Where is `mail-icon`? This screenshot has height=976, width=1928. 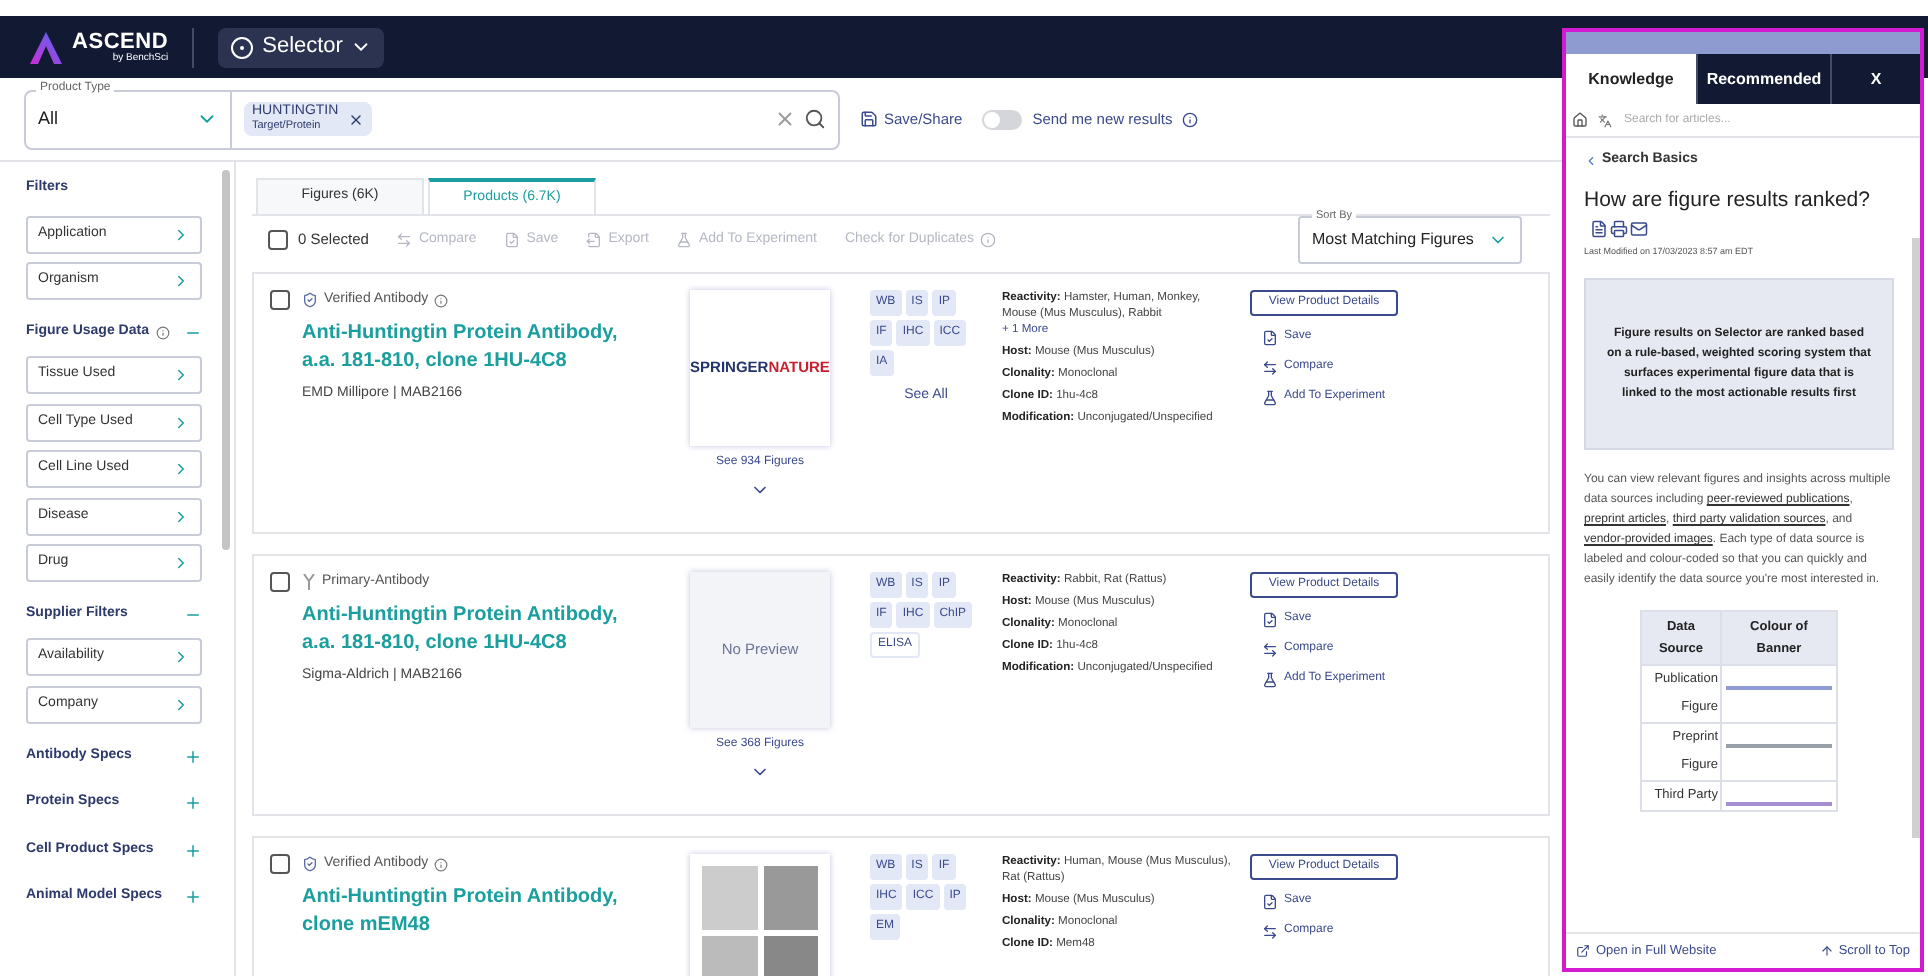
mail-icon is located at coordinates (1639, 228).